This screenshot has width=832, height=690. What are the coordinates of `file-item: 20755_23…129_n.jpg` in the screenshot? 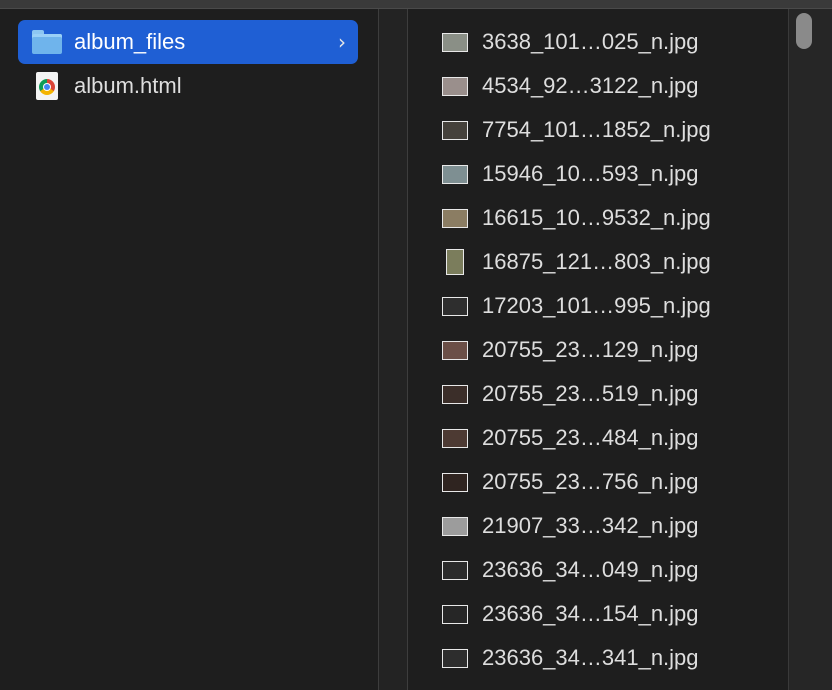 It's located at (570, 350).